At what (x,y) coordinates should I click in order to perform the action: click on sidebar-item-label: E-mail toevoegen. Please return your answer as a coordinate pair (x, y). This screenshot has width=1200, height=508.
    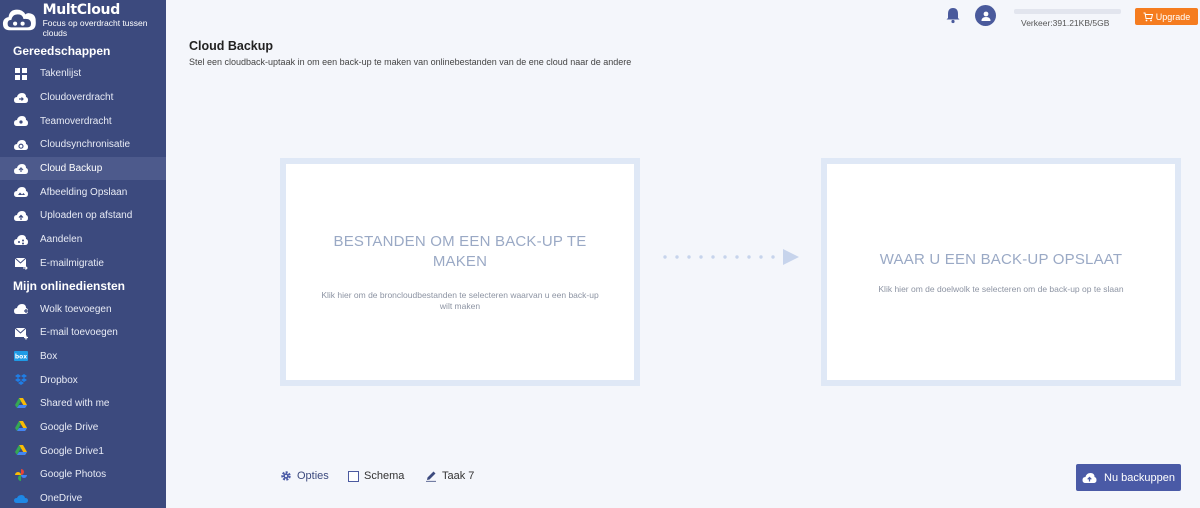
    Looking at the image, I should click on (79, 333).